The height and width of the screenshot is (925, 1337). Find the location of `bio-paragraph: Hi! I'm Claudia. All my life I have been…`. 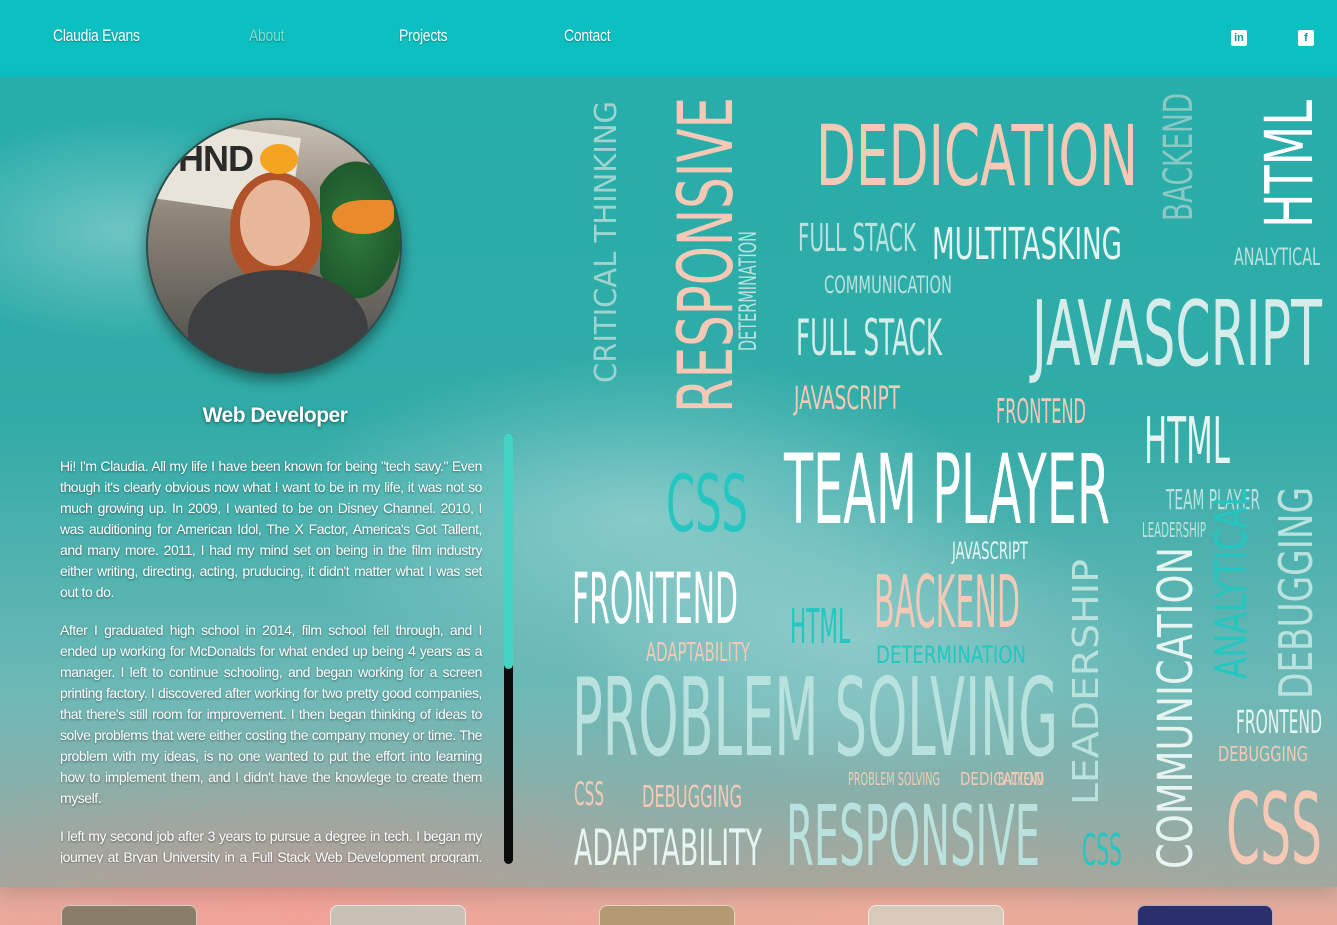

bio-paragraph: Hi! I'm Claudia. All my life I have been… is located at coordinates (271, 529).